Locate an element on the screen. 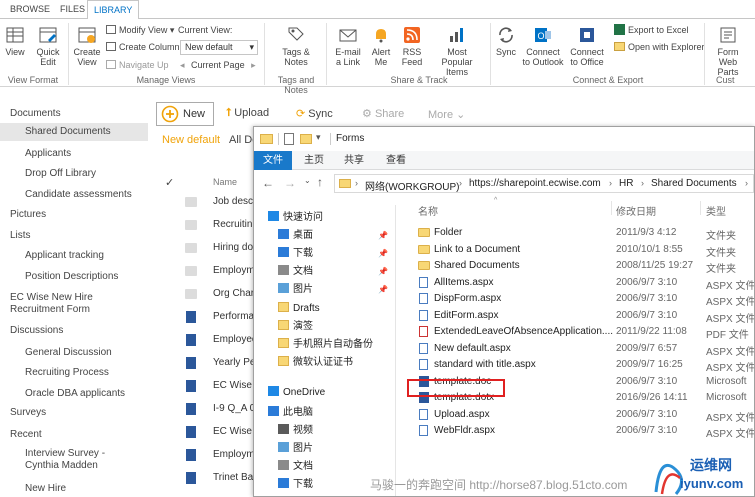  nav-item: Position Descriptions is located at coordinates (71, 277).